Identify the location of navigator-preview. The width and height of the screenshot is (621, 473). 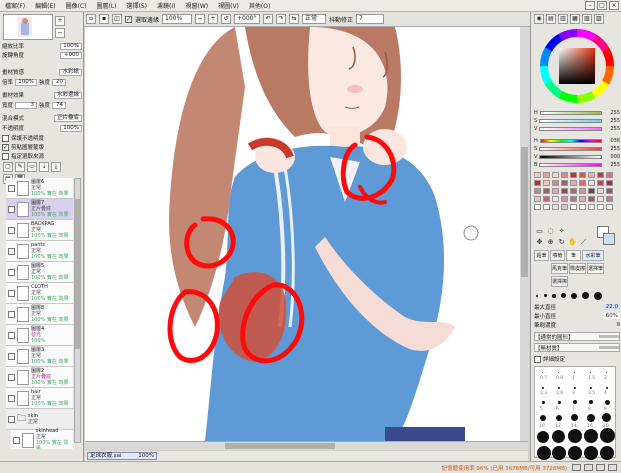
(28, 27).